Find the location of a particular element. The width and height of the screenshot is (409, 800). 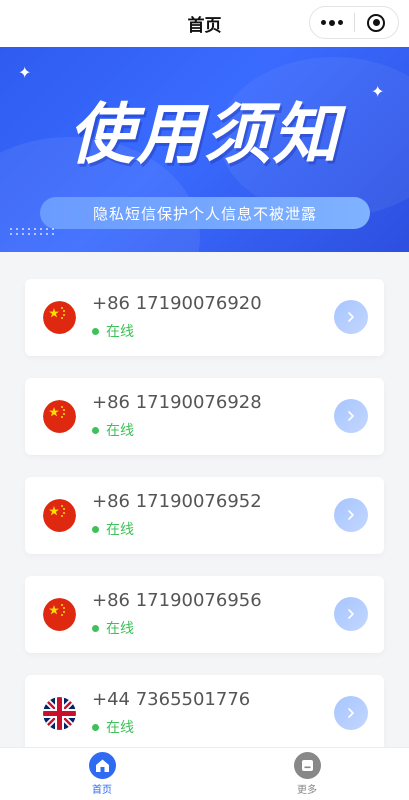

phone-number: +86 17190076928 is located at coordinates (177, 402).